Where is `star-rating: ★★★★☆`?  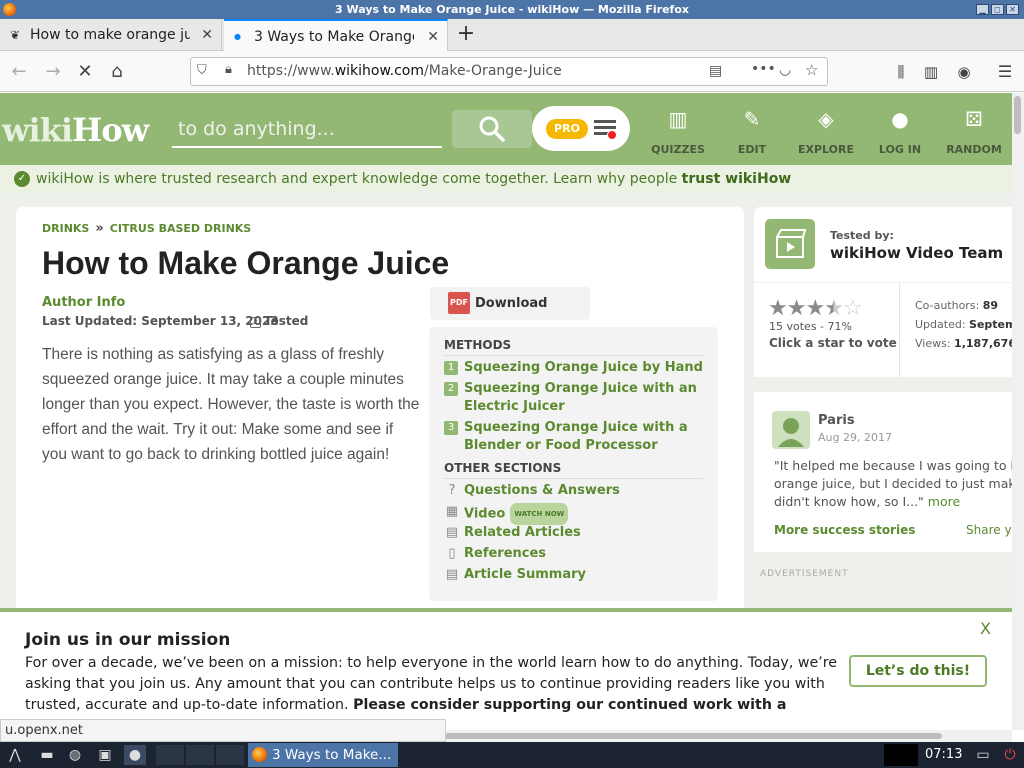
star-rating: ★★★★☆ is located at coordinates (815, 308).